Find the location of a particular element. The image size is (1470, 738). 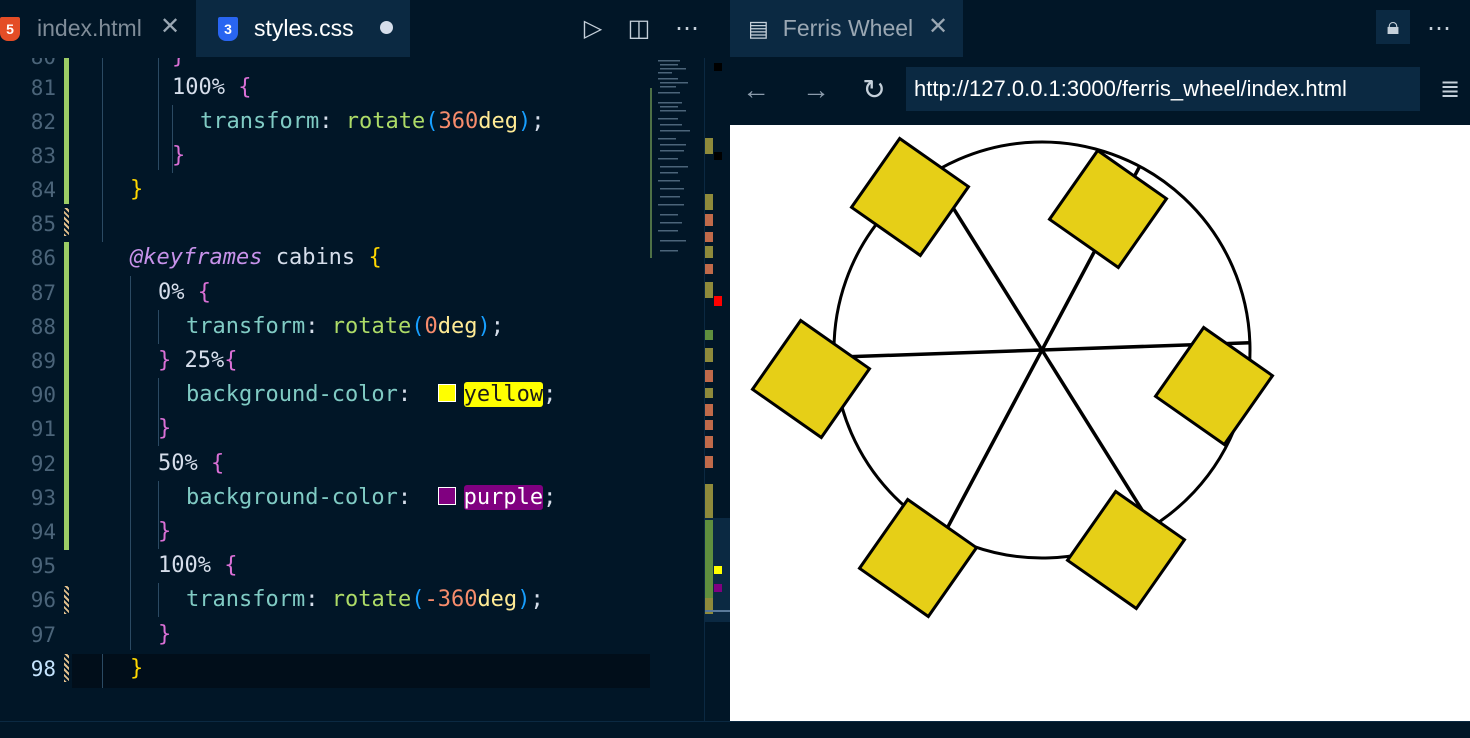

forward-arrow-icon: → is located at coordinates (816, 90).